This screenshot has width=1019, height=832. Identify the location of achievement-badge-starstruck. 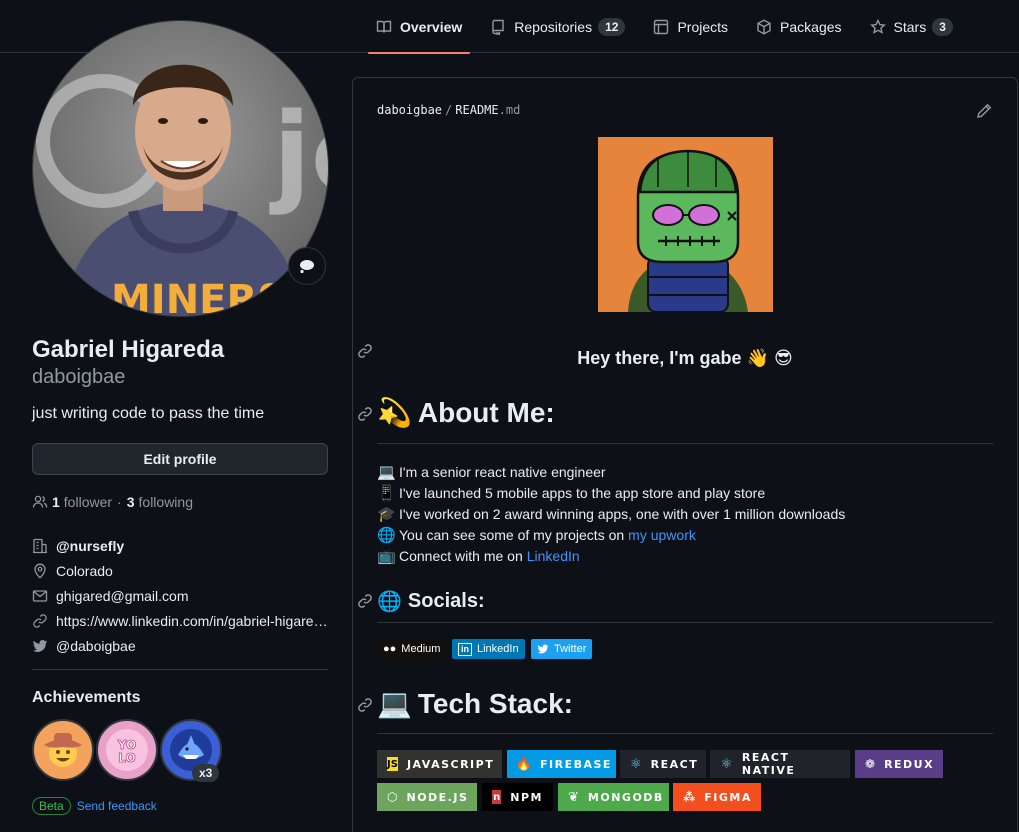
(63, 750).